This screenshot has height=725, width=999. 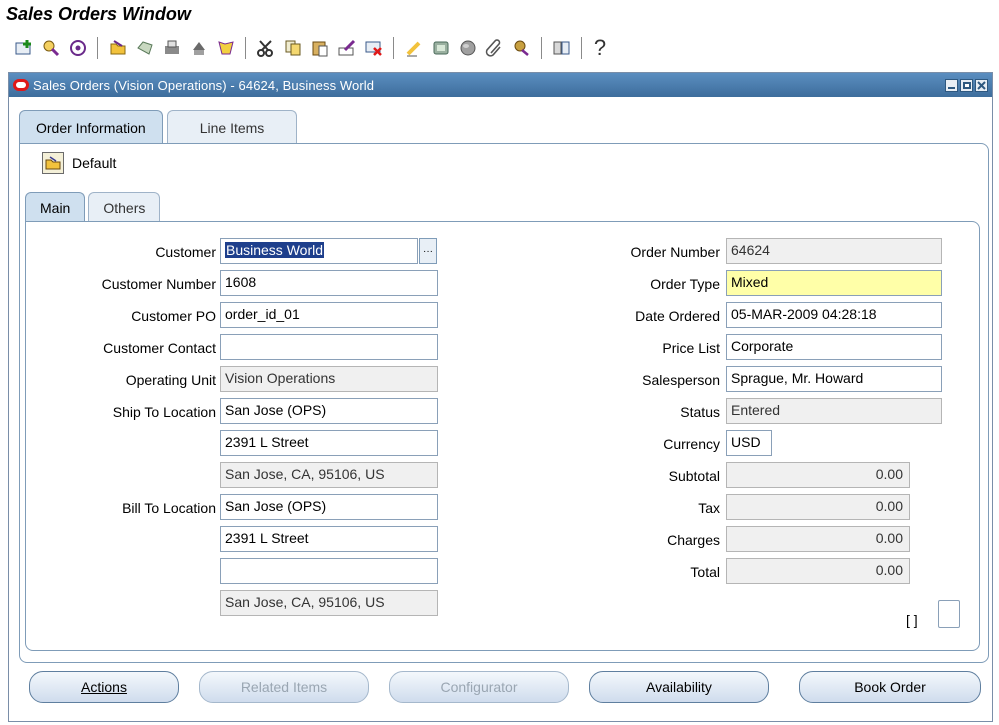 I want to click on date-ordered-label: Date Ordered, so click(x=677, y=316).